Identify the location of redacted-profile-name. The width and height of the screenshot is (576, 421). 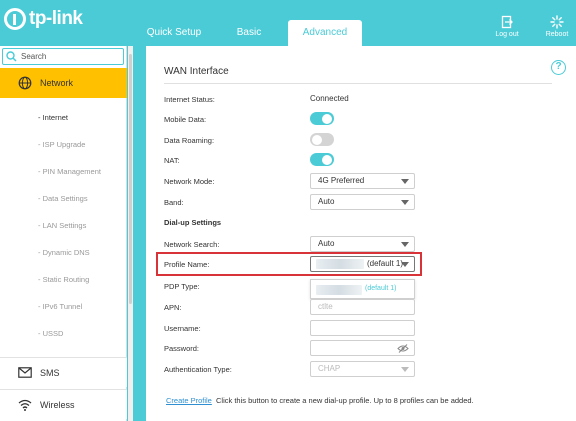
(340, 264).